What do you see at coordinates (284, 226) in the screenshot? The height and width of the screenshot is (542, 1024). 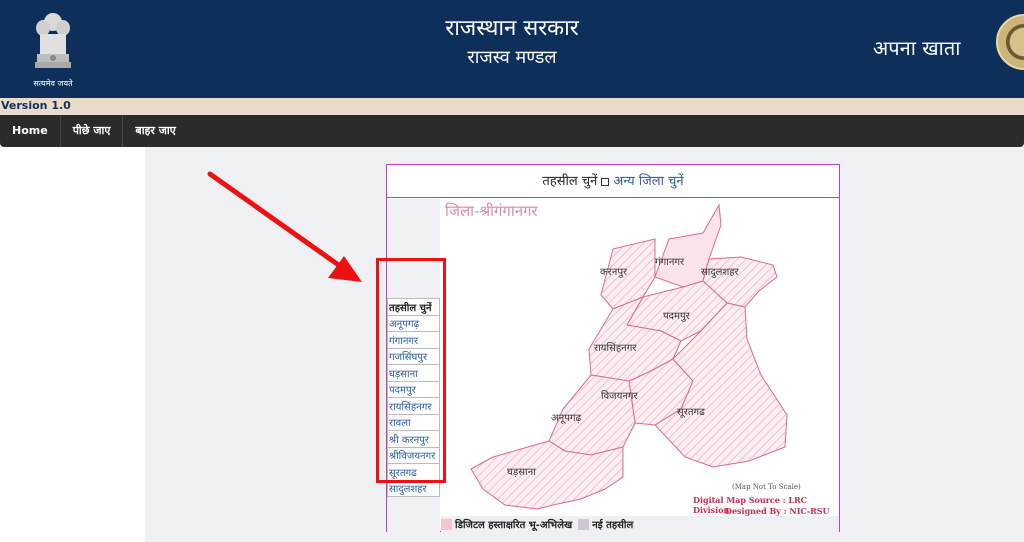 I see `annotation-arrow-icon` at bounding box center [284, 226].